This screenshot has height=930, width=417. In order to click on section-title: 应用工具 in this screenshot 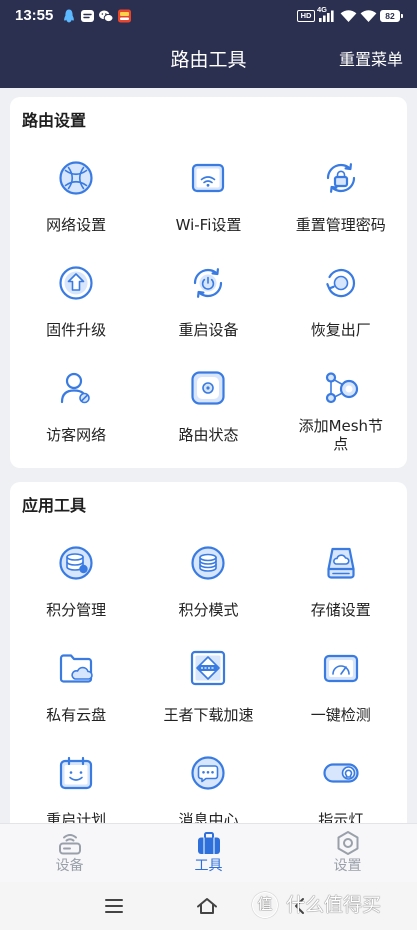, I will do `click(54, 505)`.